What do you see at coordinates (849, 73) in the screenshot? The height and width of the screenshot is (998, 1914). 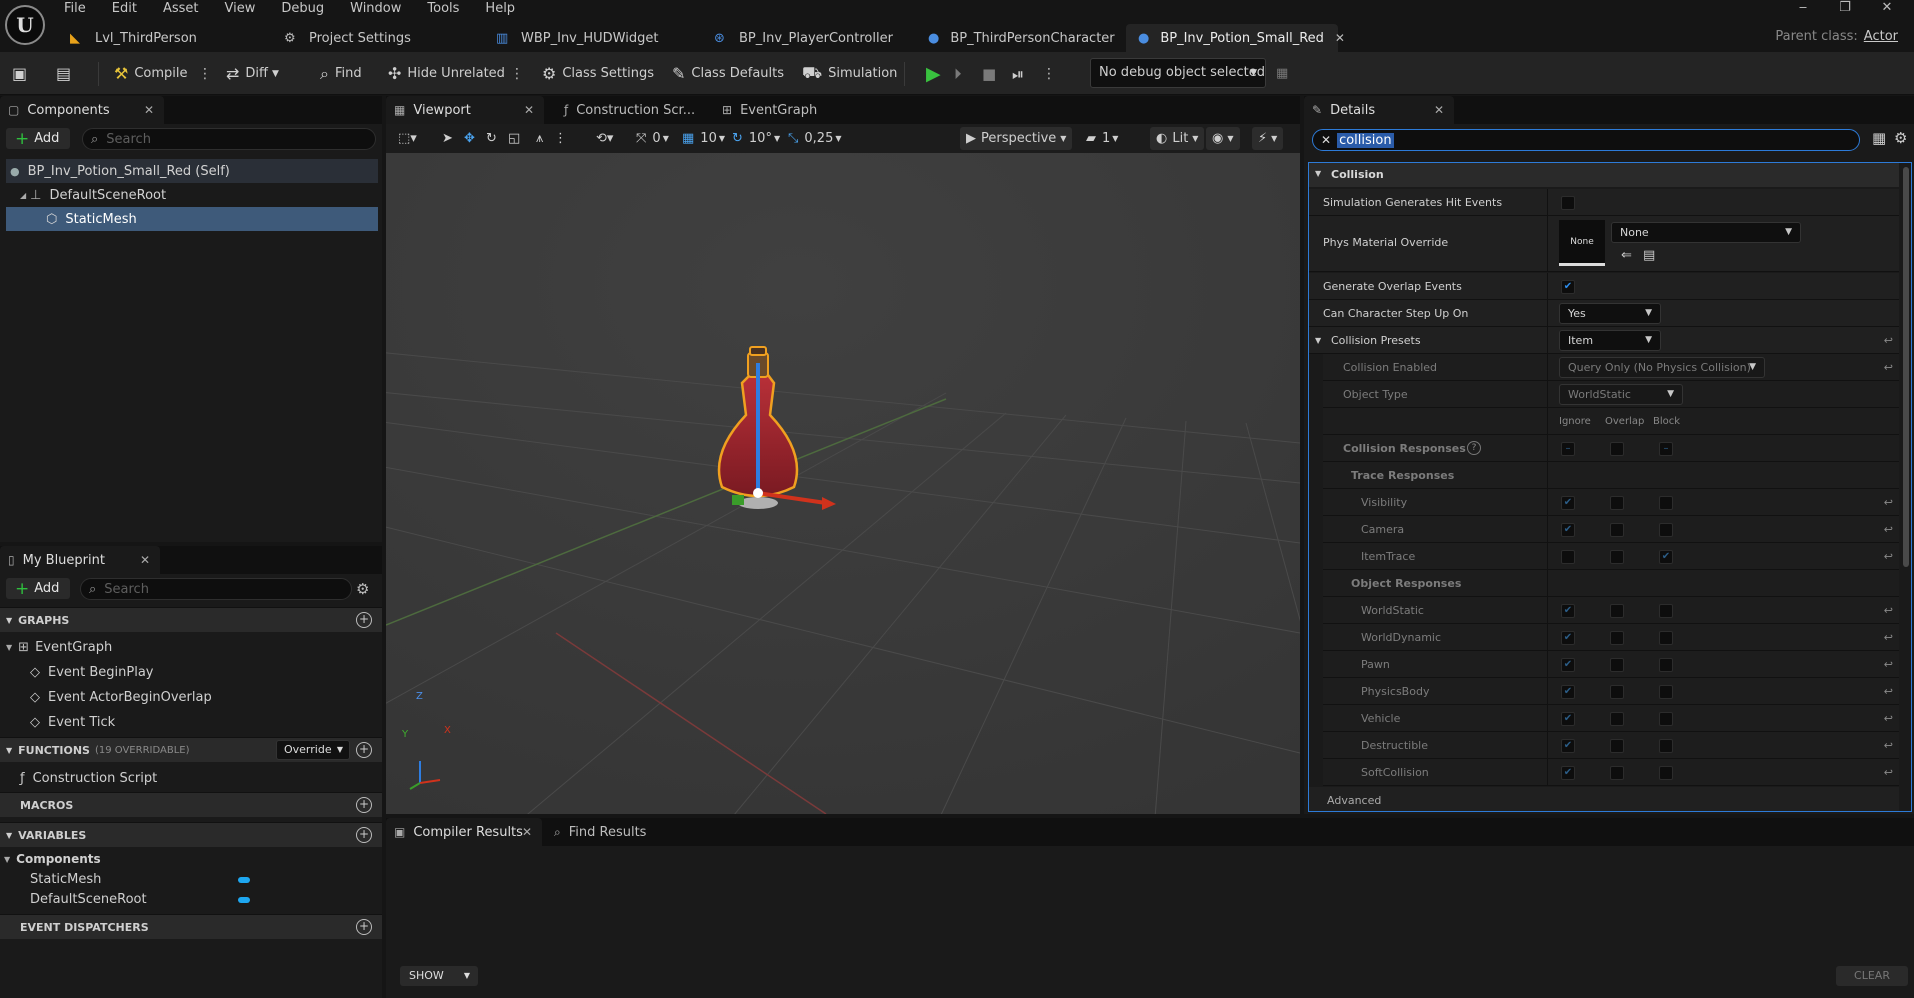 I see `simulation-button: ⛟ Simulation` at bounding box center [849, 73].